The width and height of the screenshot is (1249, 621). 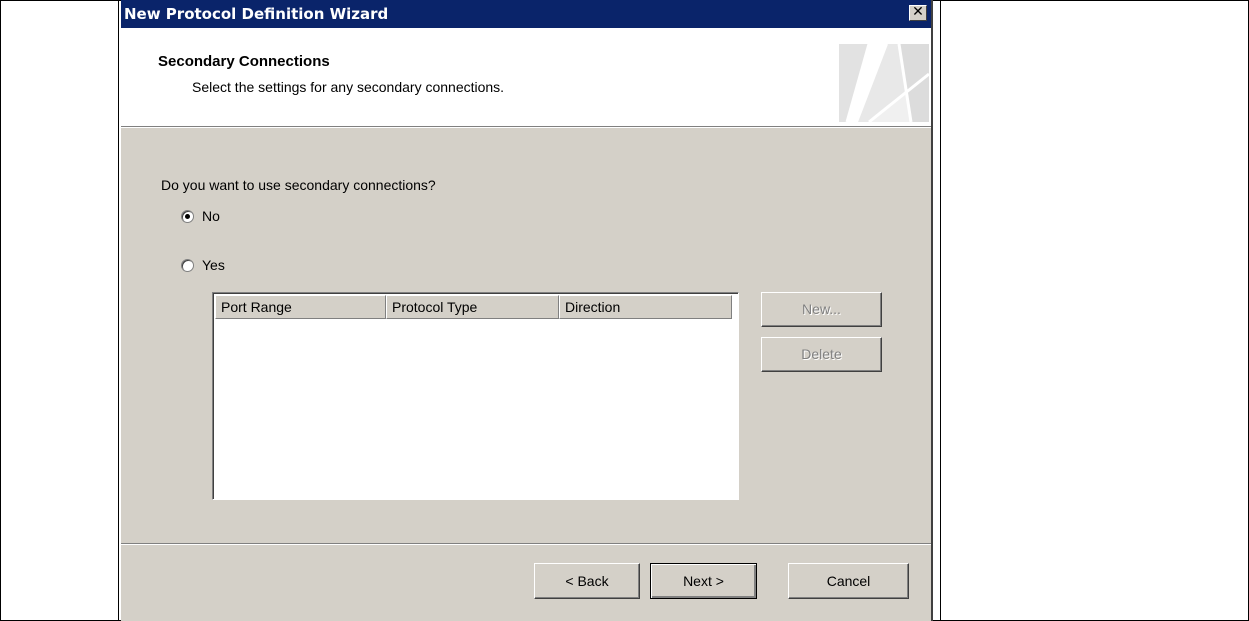 I want to click on close-button: ✕, so click(x=918, y=13).